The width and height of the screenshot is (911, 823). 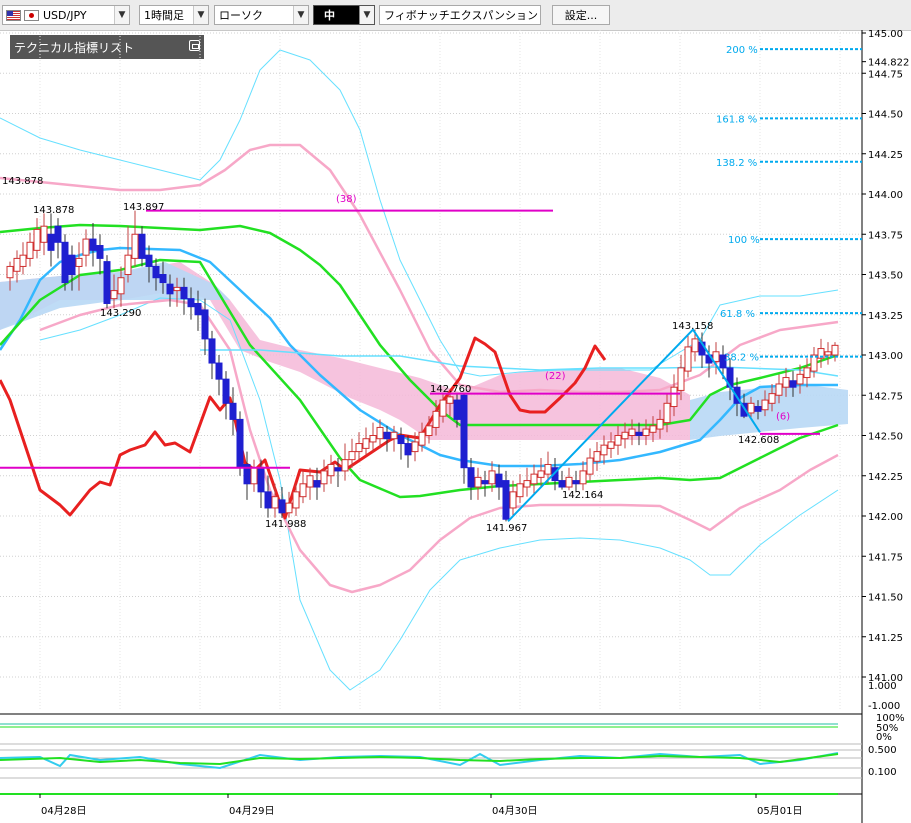 What do you see at coordinates (885, 195) in the screenshot?
I see `axis-price-label: 144.00` at bounding box center [885, 195].